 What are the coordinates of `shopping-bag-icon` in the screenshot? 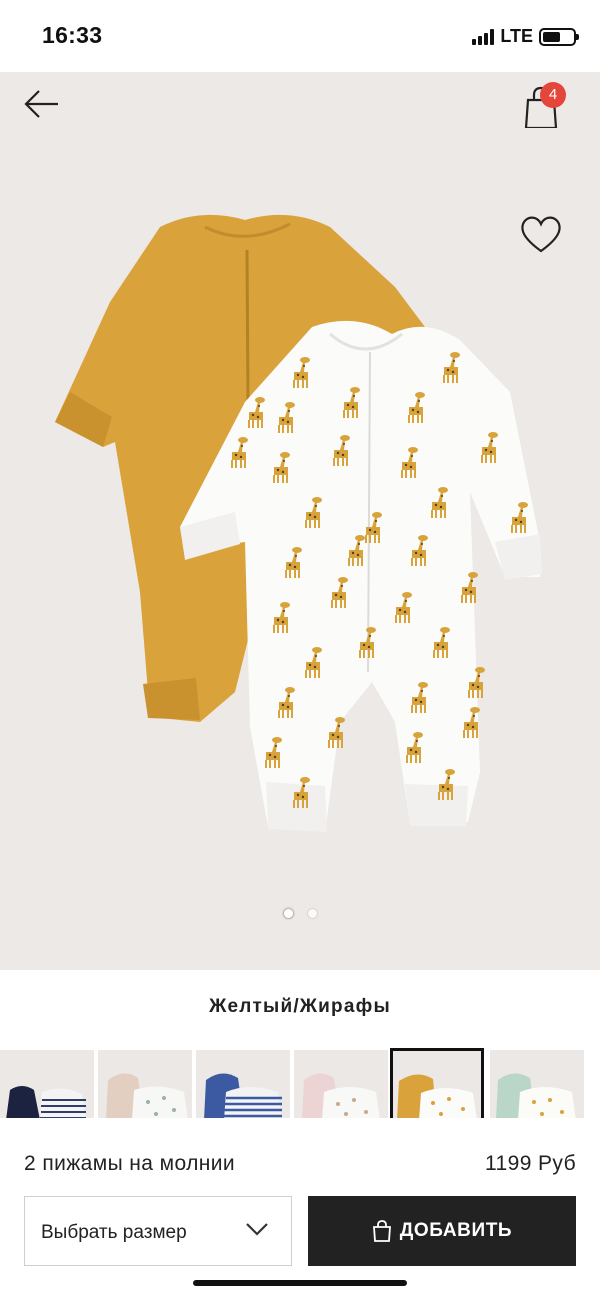 It's located at (381, 1231).